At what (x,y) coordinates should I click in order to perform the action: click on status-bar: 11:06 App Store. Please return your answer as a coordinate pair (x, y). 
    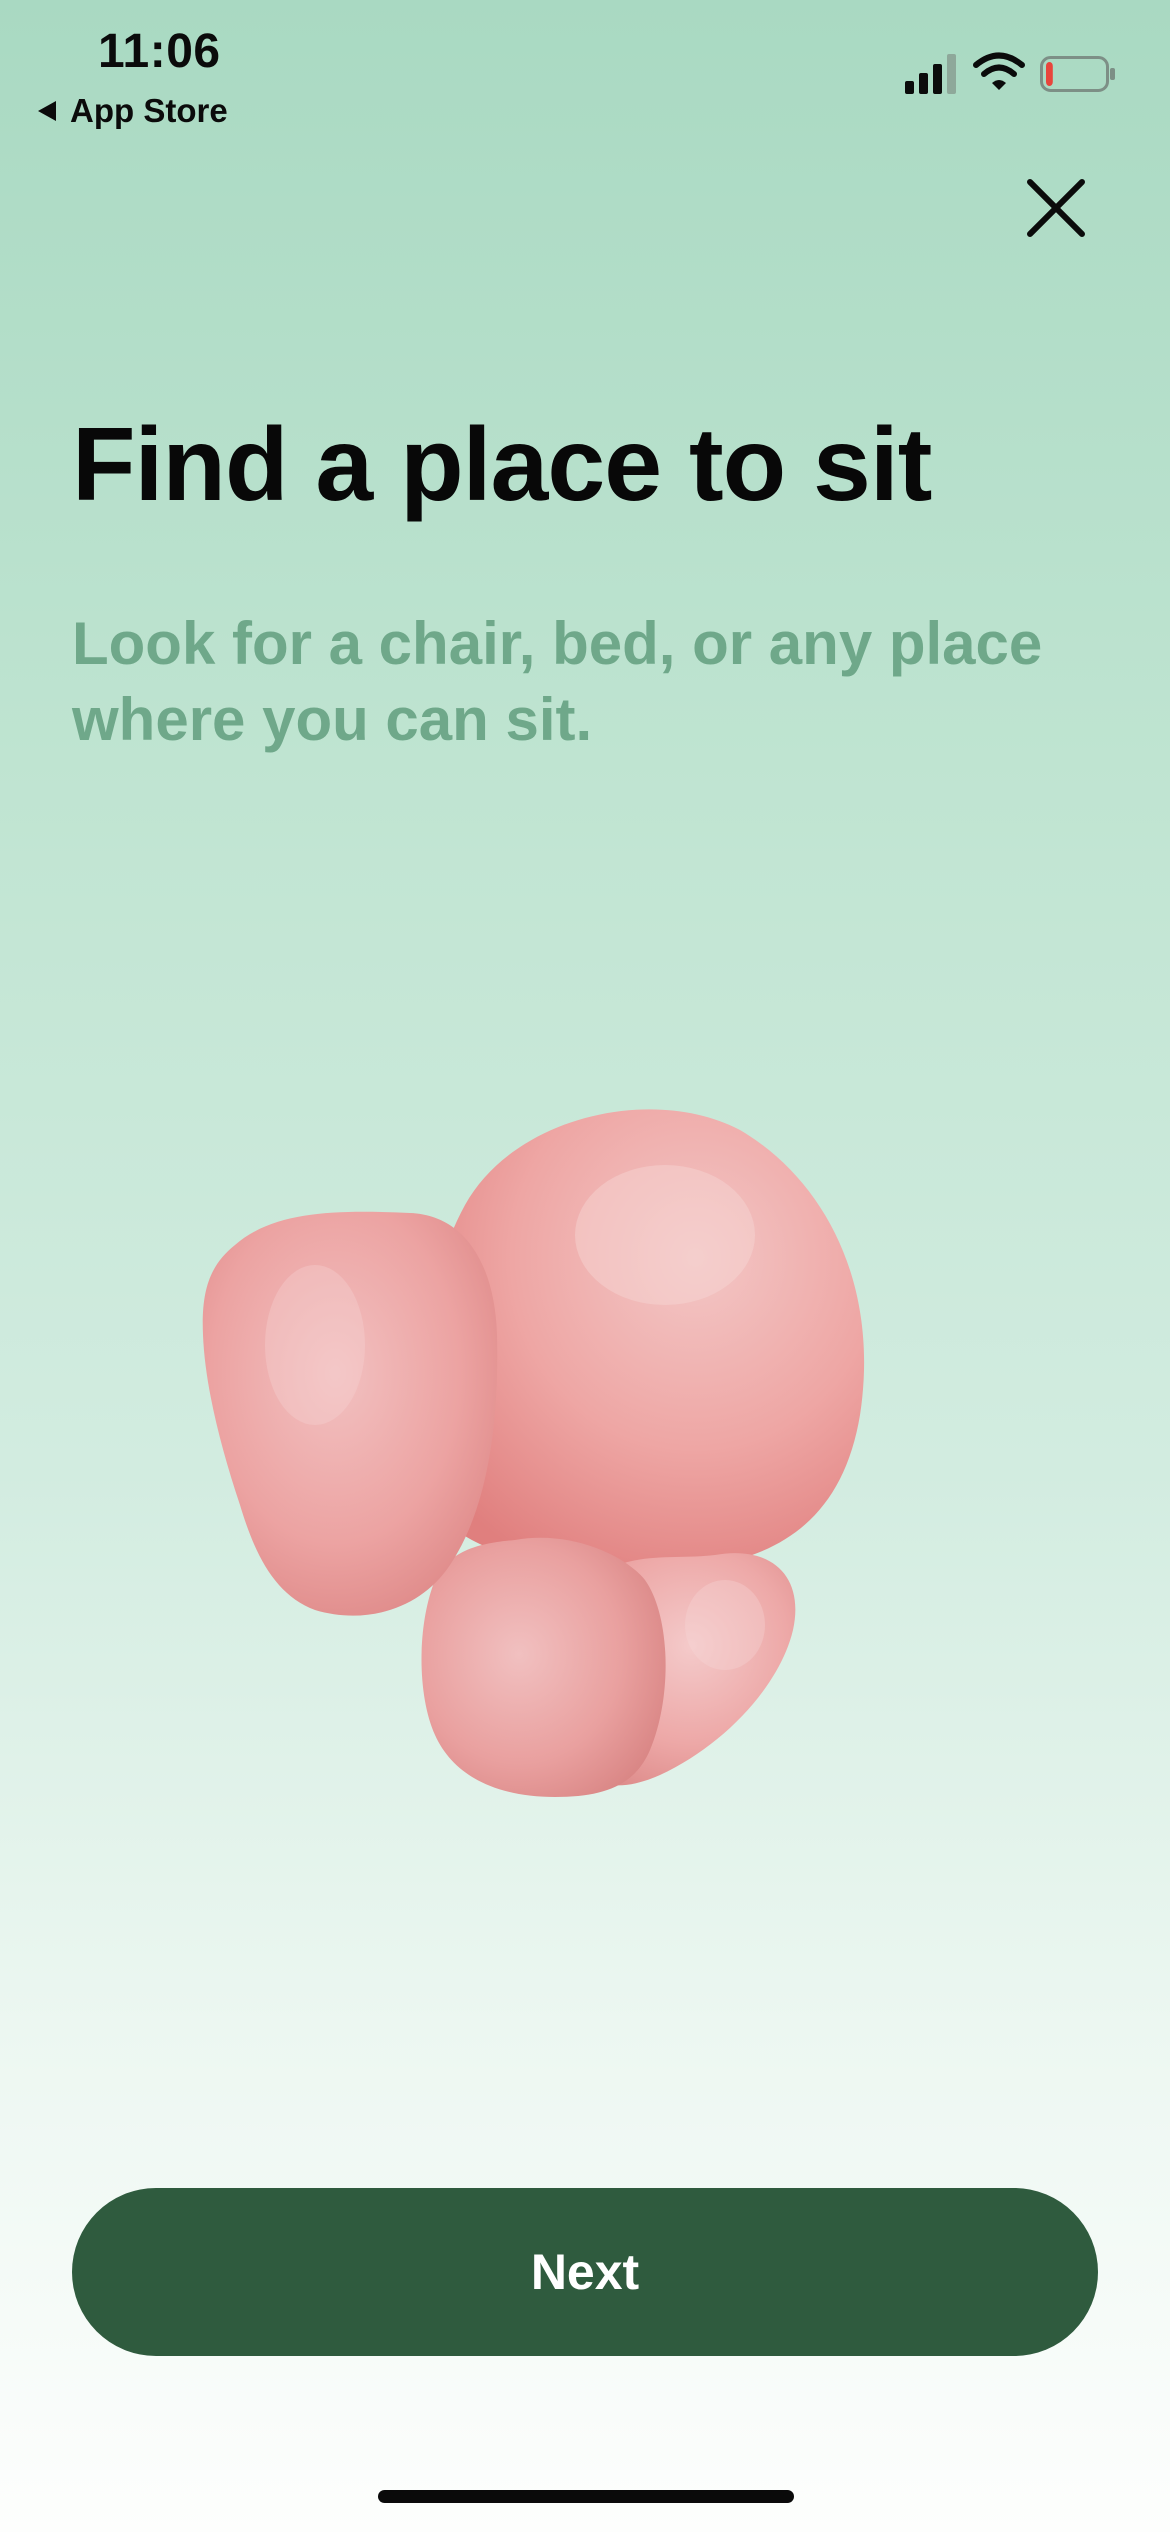
    Looking at the image, I should click on (585, 75).